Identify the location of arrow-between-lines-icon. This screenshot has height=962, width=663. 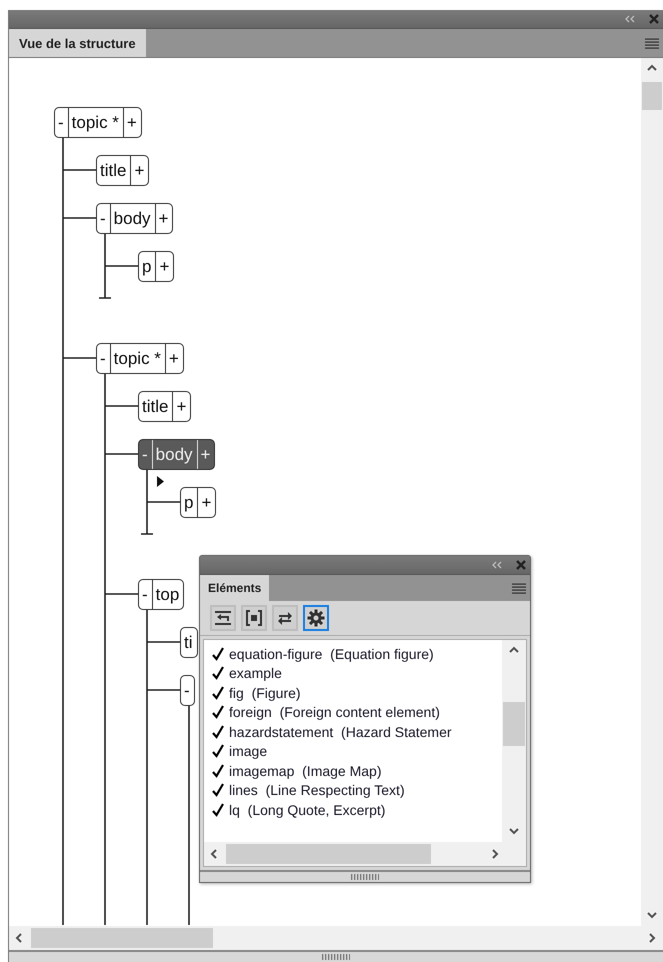
(223, 618).